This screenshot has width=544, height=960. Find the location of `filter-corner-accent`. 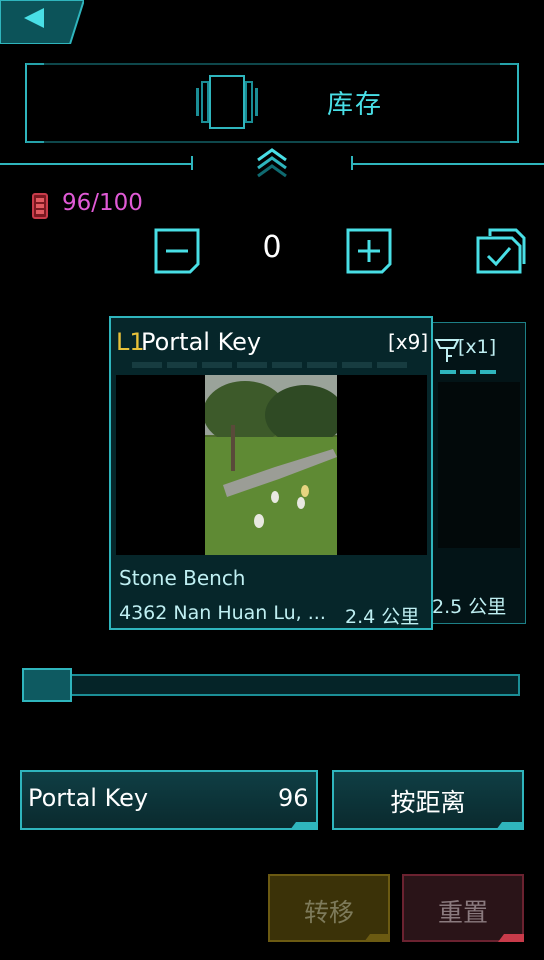

filter-corner-accent is located at coordinates (304, 826).